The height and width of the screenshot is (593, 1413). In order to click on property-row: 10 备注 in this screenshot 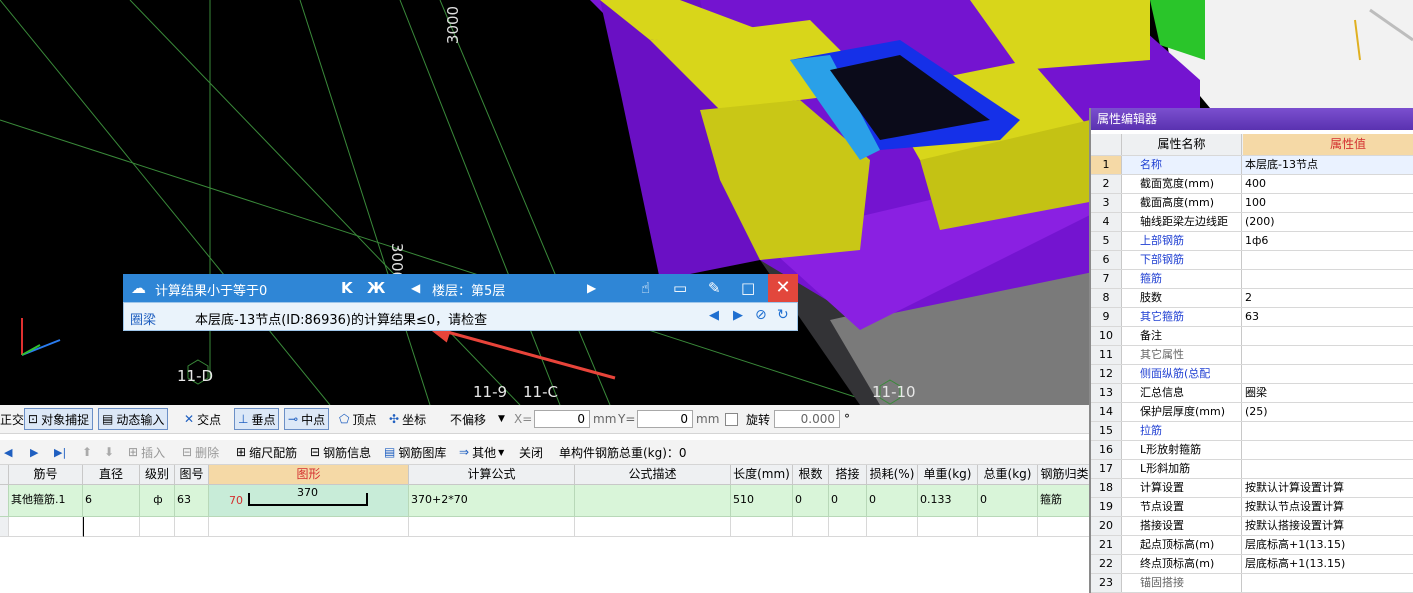, I will do `click(1252, 336)`.